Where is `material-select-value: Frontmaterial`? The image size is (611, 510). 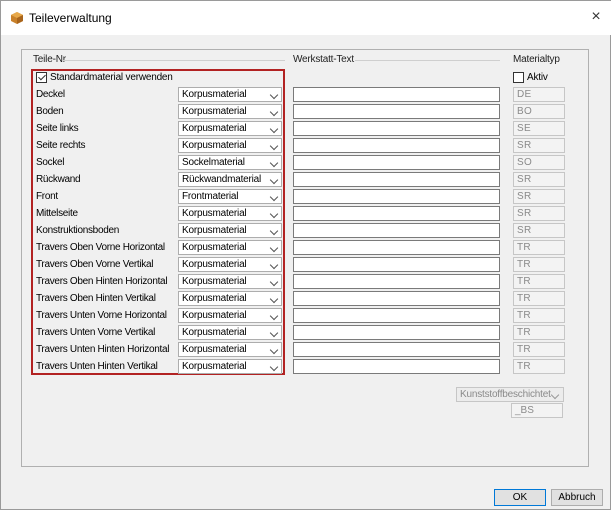
material-select-value: Frontmaterial is located at coordinates (210, 196).